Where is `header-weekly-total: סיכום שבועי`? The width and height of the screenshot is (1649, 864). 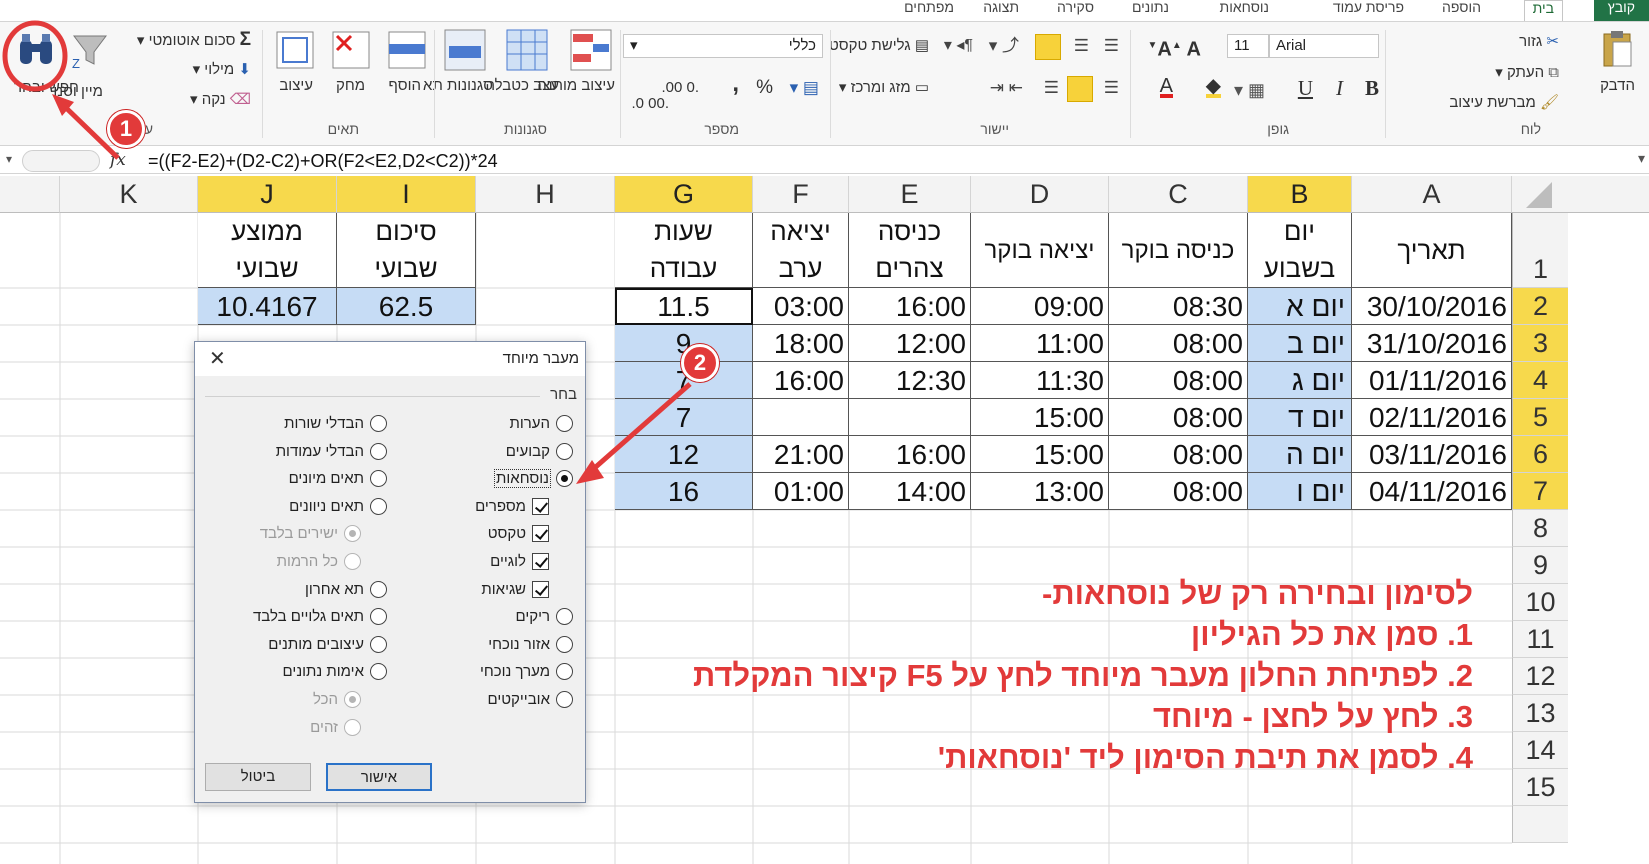 header-weekly-total: סיכום שבועי is located at coordinates (406, 250).